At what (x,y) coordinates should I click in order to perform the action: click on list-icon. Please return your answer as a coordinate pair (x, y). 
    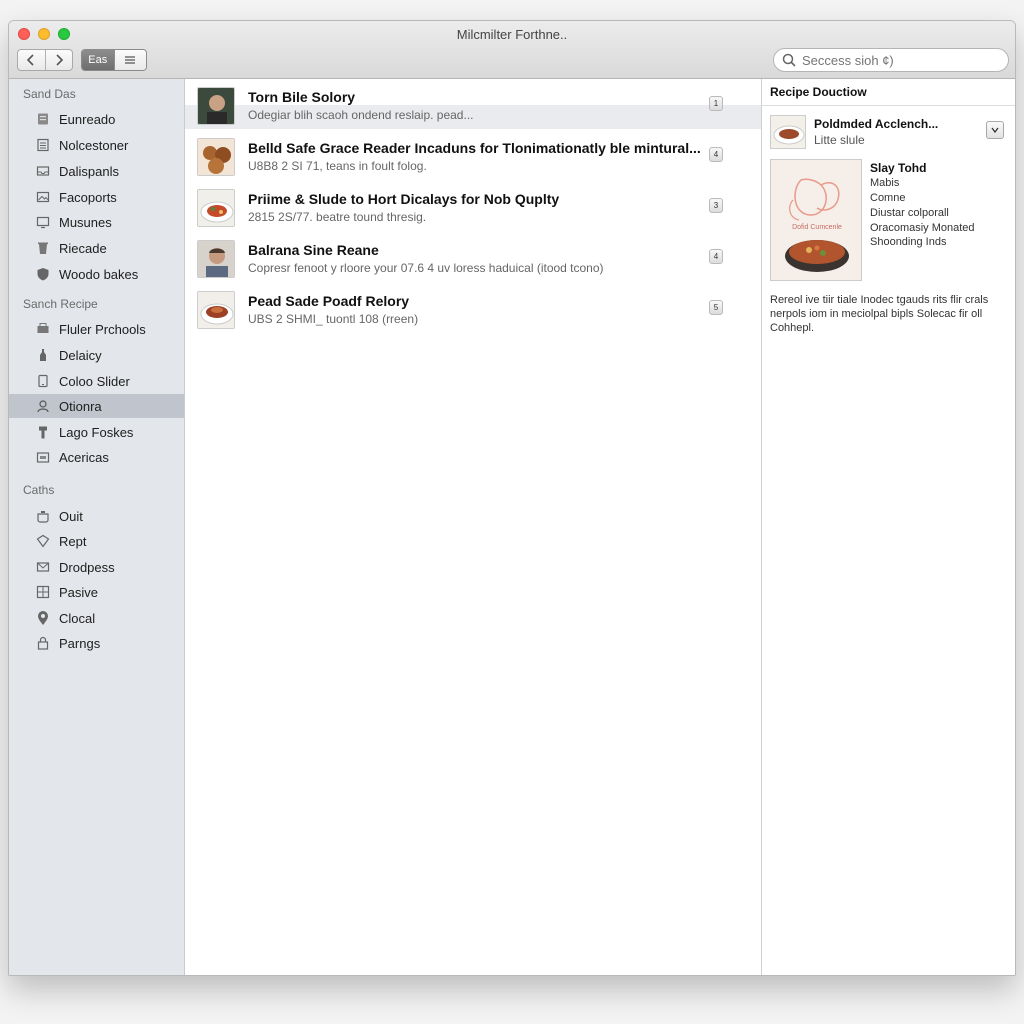
    Looking at the image, I should click on (130, 60).